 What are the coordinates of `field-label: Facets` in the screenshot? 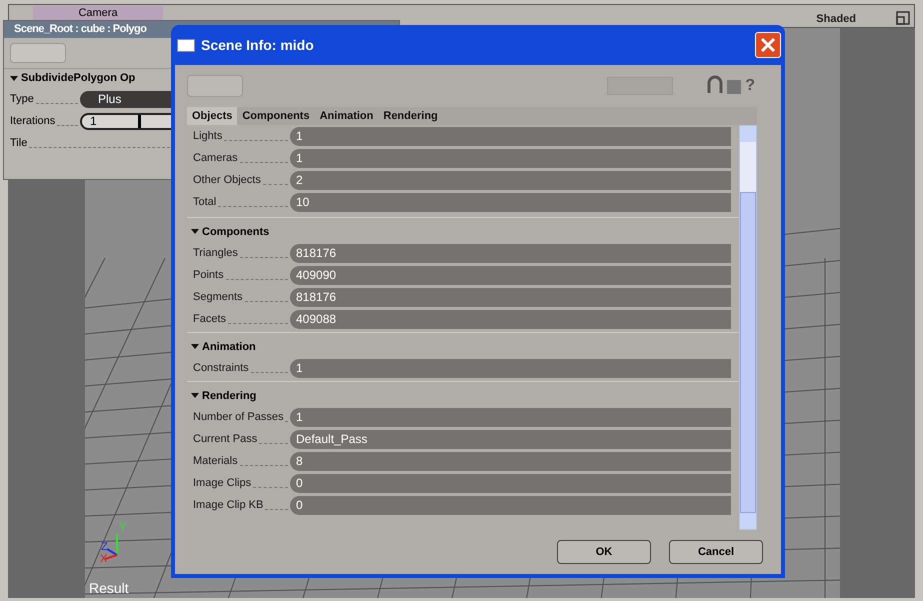 It's located at (209, 319).